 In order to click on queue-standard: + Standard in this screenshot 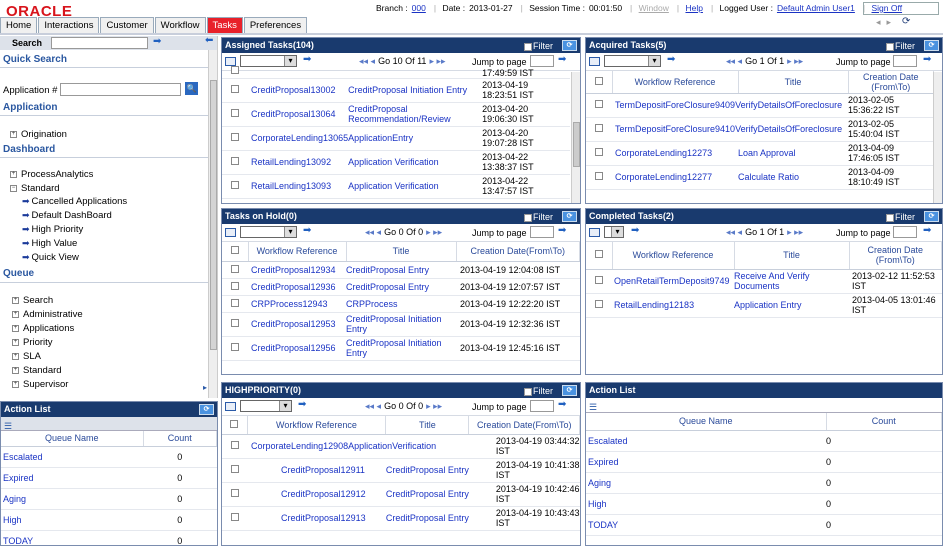, I will do `click(37, 370)`.